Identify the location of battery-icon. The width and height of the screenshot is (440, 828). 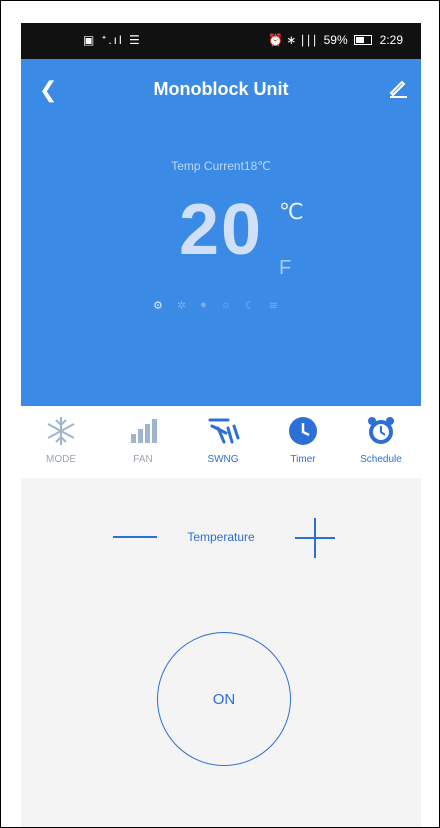
(362, 40).